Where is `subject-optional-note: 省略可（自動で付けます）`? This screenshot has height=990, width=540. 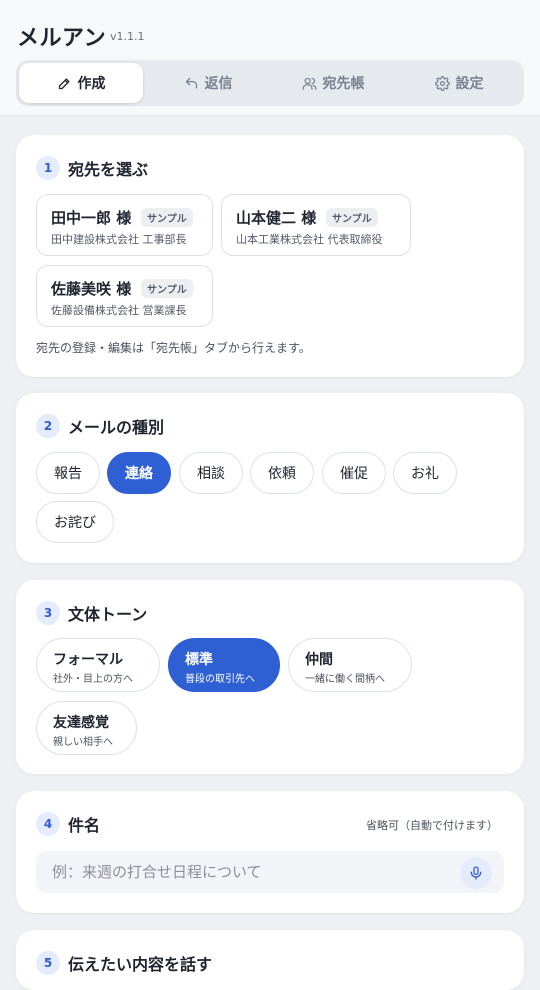 subject-optional-note: 省略可（自動で付けます） is located at coordinates (432, 825).